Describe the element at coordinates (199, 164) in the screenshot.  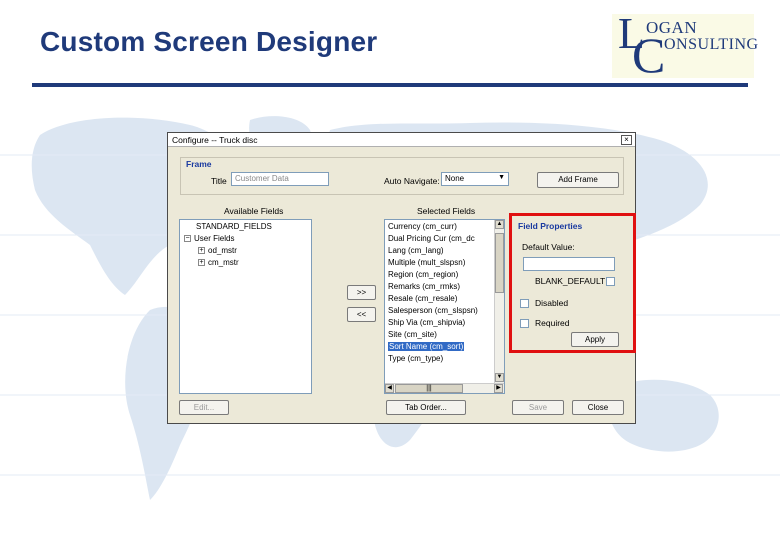
I see `frame-group-label: Frame` at that location.